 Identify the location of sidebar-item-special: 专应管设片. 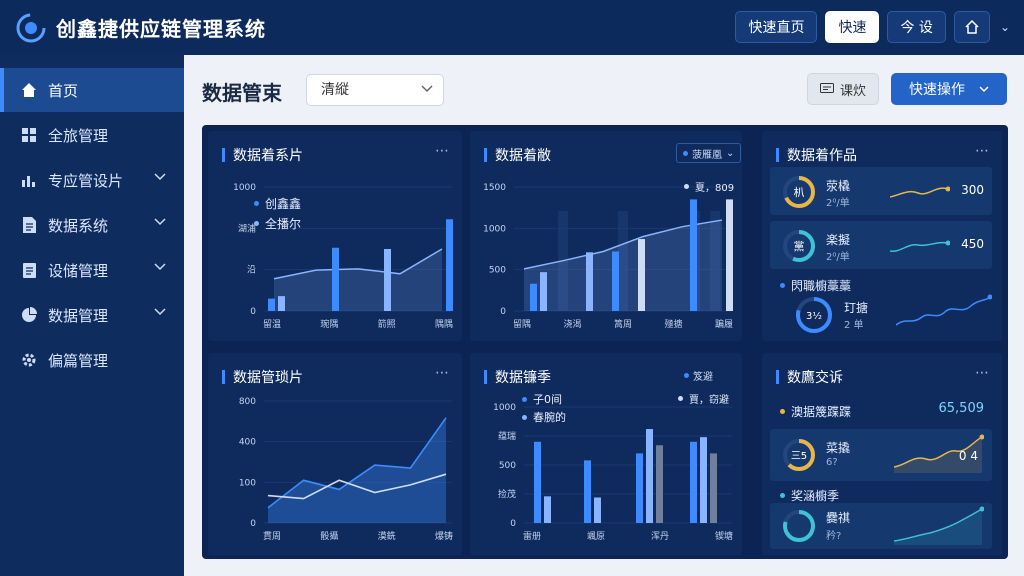
(92, 180).